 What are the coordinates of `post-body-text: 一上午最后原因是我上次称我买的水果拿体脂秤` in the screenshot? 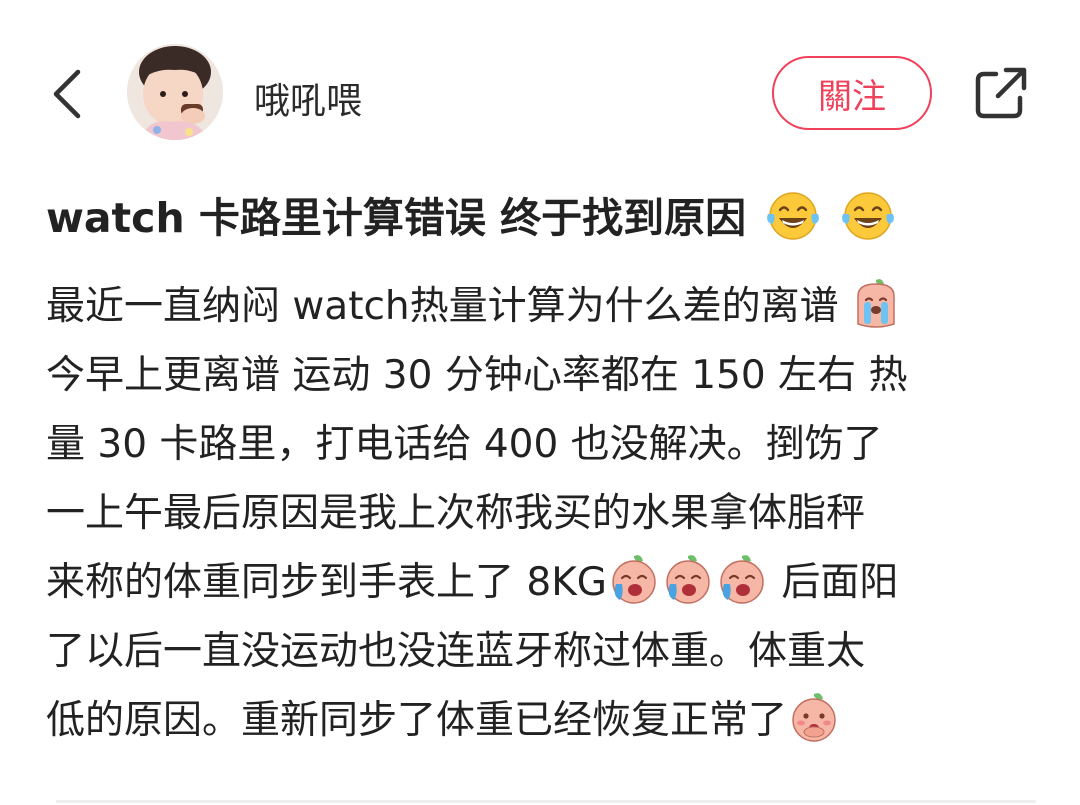 It's located at (456, 513).